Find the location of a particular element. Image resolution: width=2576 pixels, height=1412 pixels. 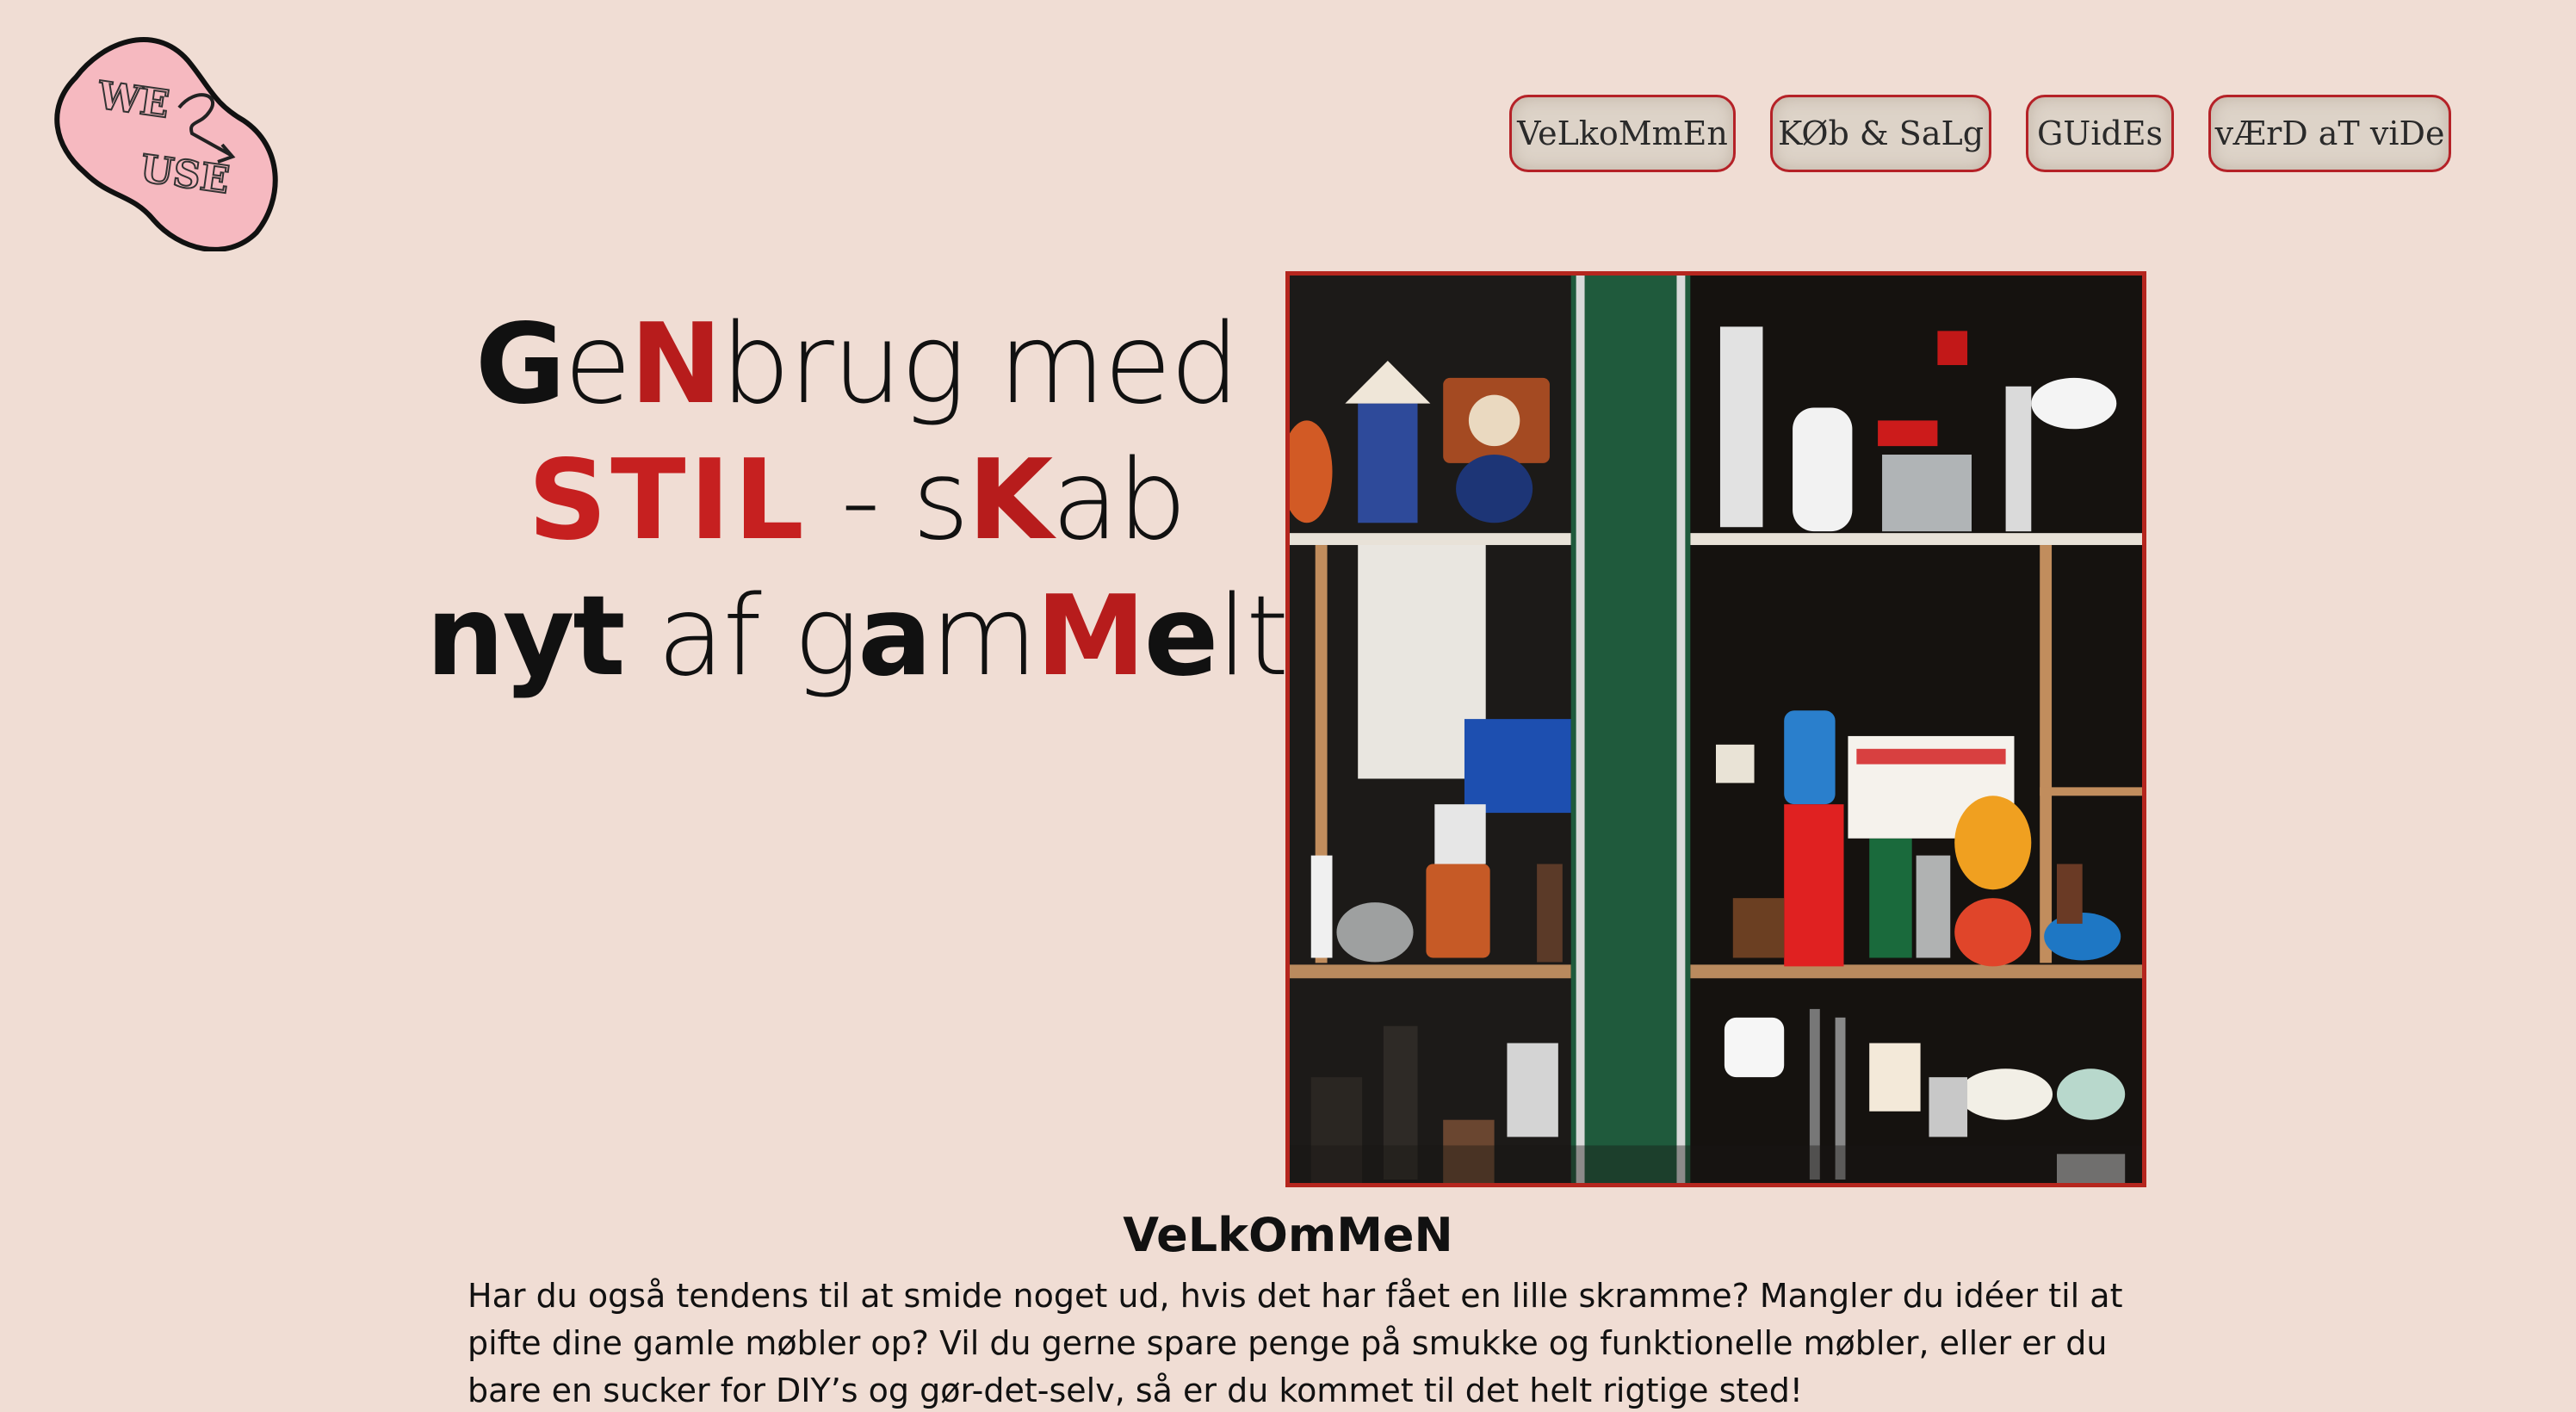

hero-word-part: brug med is located at coordinates (980, 364).